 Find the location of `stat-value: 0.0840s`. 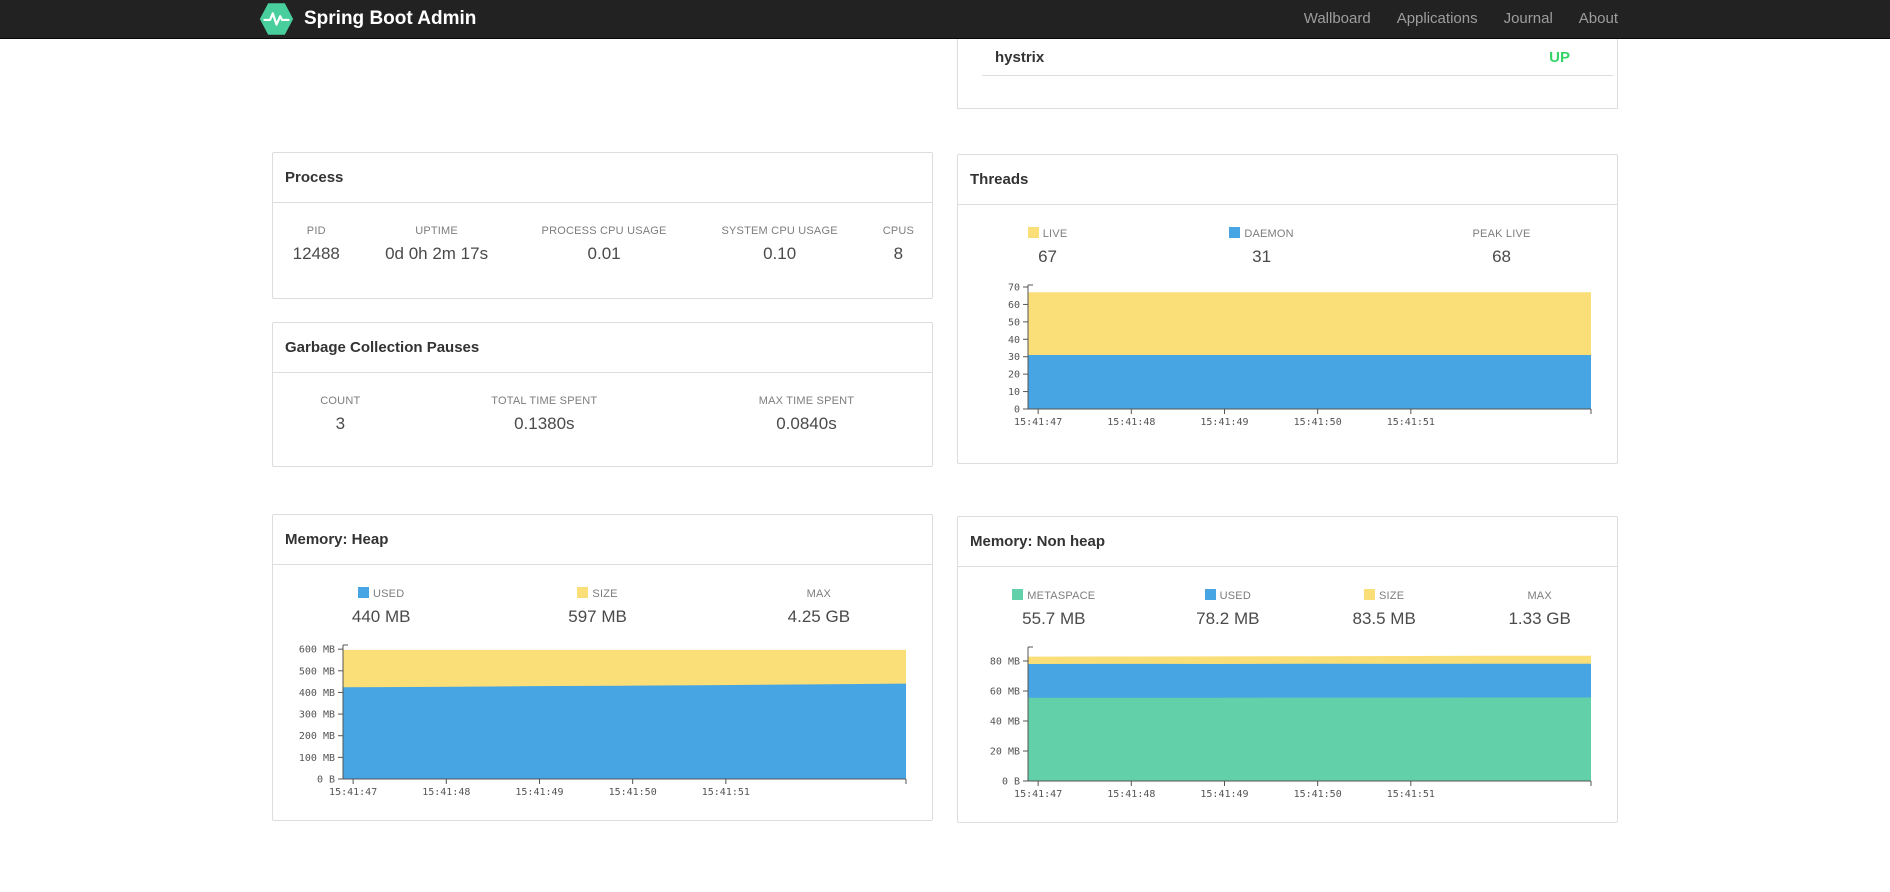

stat-value: 0.0840s is located at coordinates (806, 423).